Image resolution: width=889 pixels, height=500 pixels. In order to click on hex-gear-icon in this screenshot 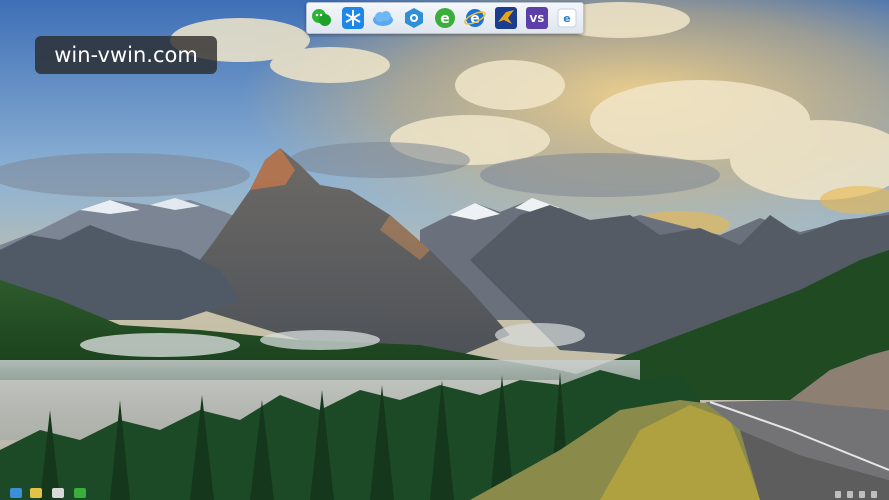, I will do `click(414, 18)`.